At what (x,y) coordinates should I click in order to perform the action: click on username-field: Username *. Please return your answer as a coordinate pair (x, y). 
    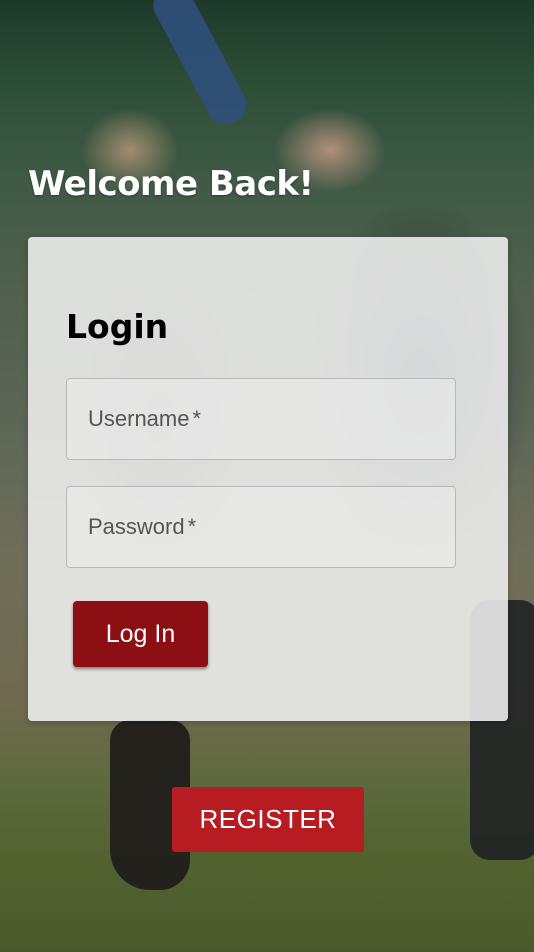
    Looking at the image, I should click on (261, 419).